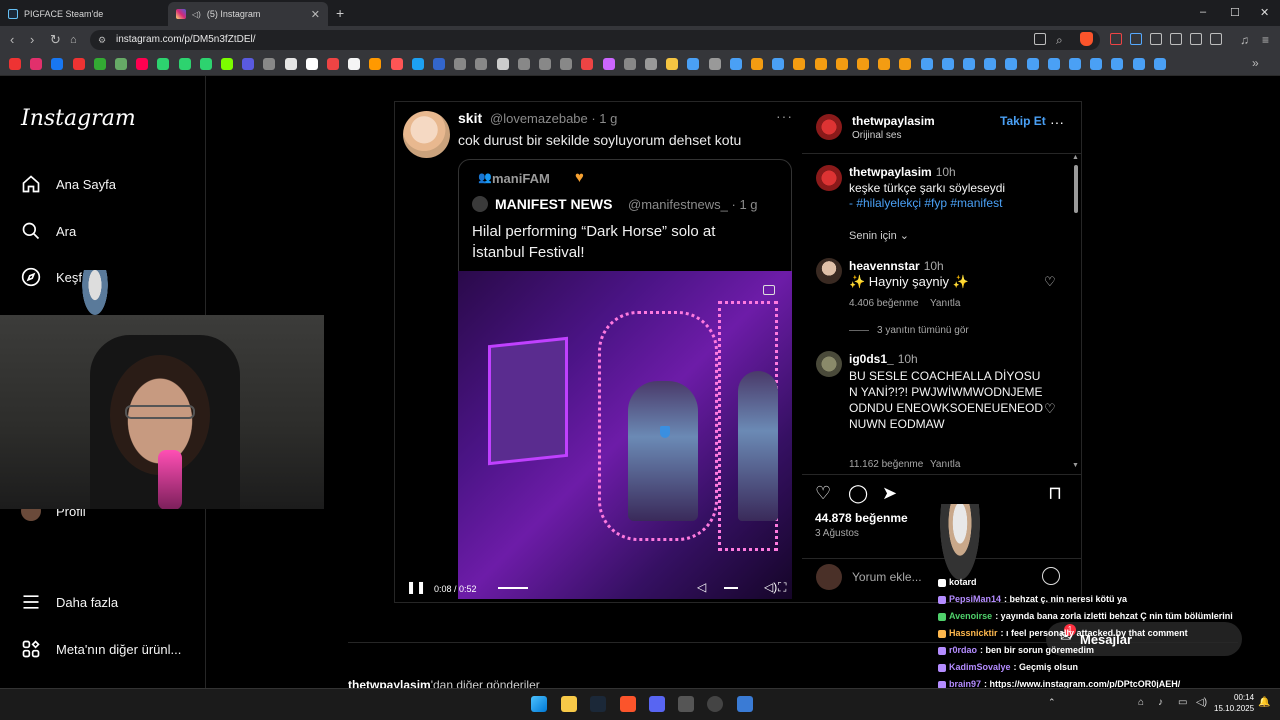  What do you see at coordinates (858, 493) in the screenshot?
I see `comment-icon: ◯` at bounding box center [858, 493].